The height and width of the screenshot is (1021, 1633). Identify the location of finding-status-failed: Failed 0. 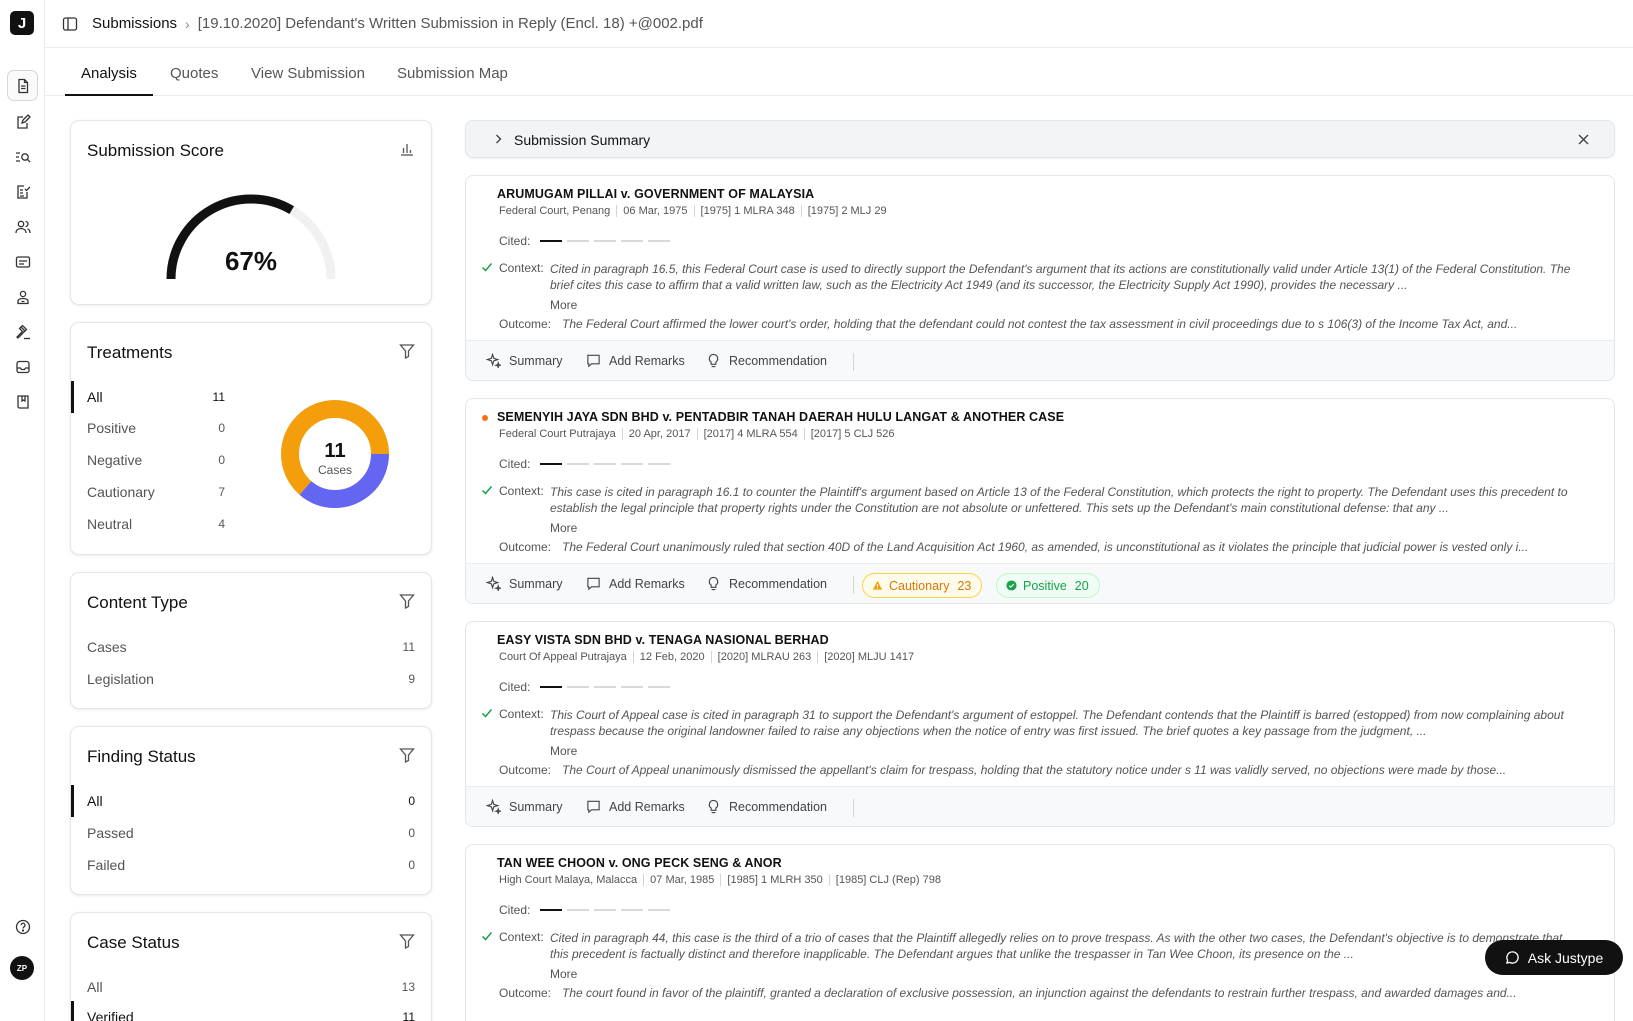
(251, 865).